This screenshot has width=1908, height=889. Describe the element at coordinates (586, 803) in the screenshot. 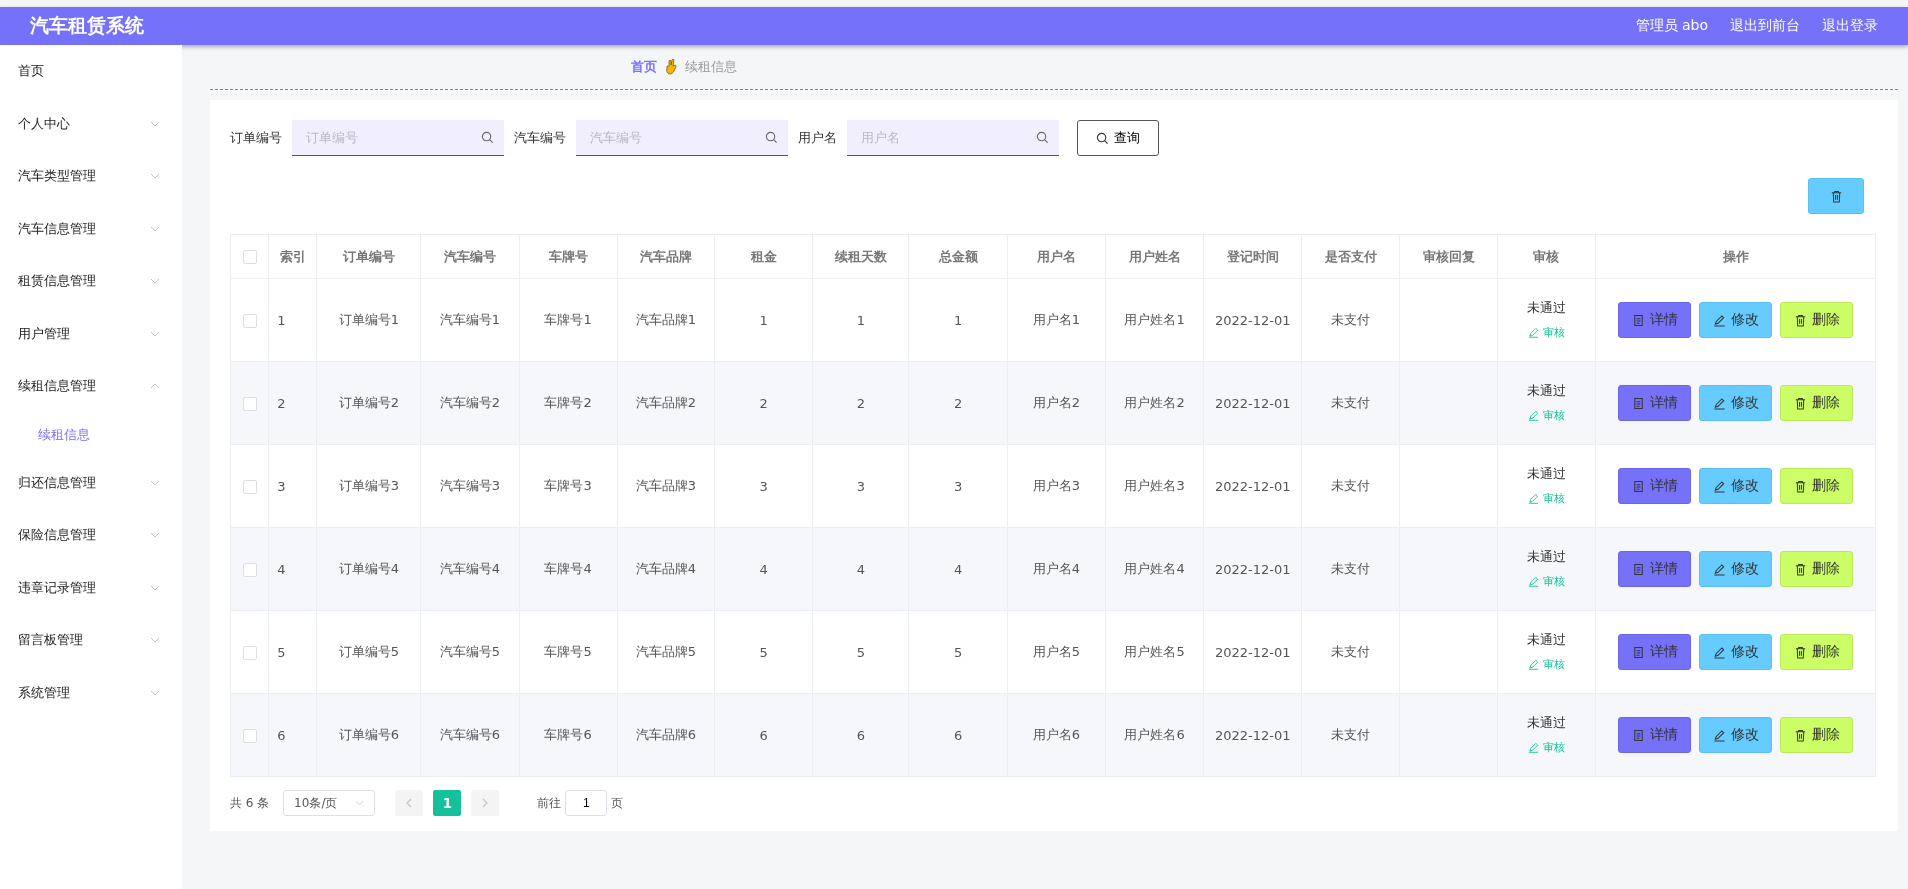

I see `page-input: 1` at that location.